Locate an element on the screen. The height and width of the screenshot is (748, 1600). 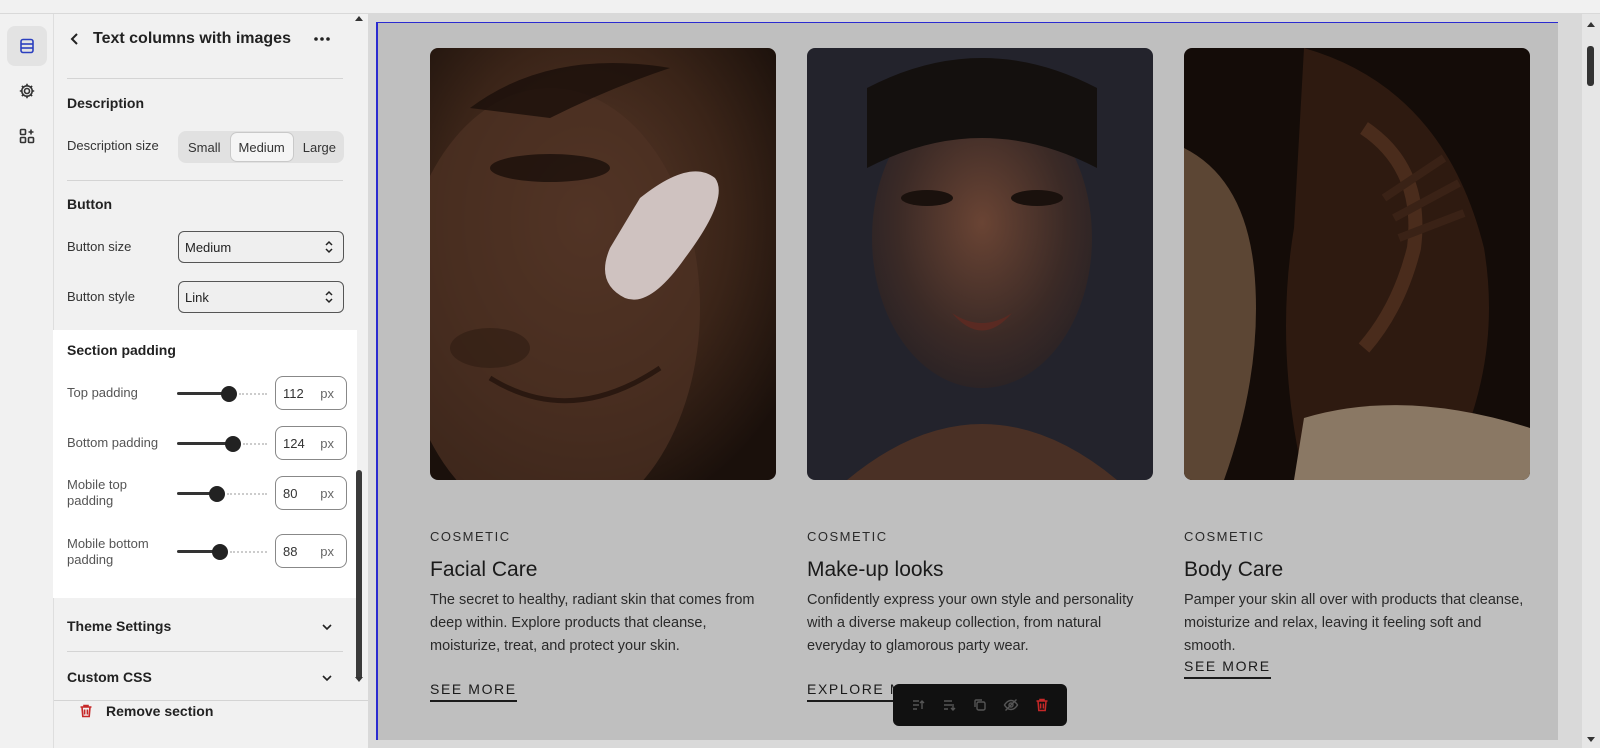
section-toolbar is located at coordinates (980, 705).